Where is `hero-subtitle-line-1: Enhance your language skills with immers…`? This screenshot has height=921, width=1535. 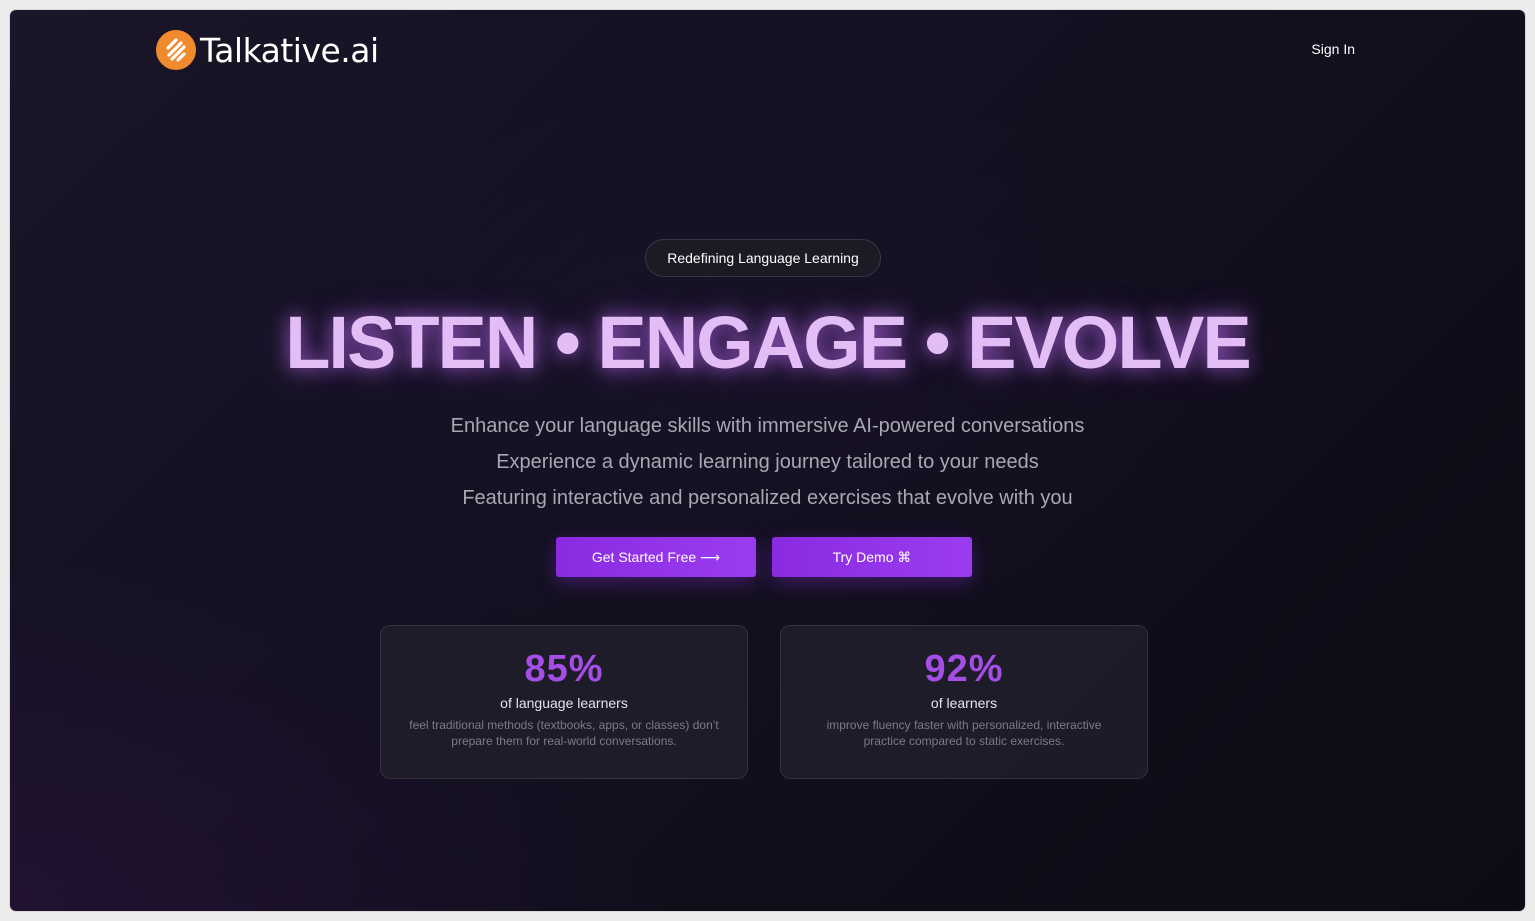 hero-subtitle-line-1: Enhance your language skills with immers… is located at coordinates (767, 426).